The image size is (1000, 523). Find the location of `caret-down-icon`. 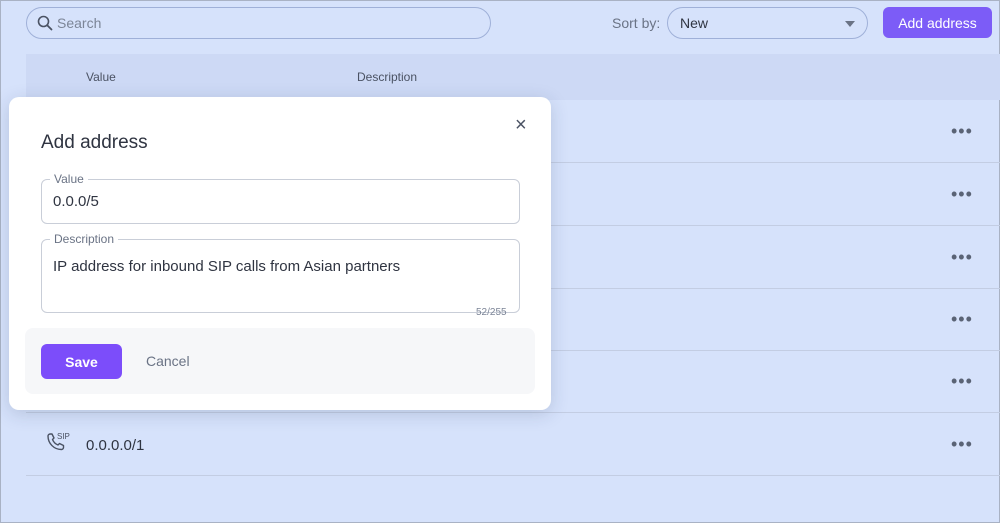

caret-down-icon is located at coordinates (850, 24).